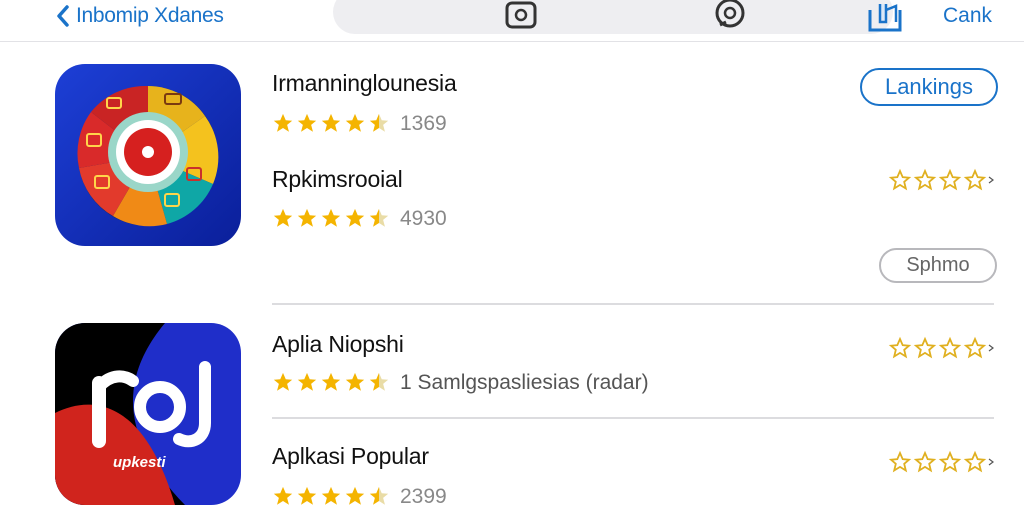 The height and width of the screenshot is (512, 1024). What do you see at coordinates (148, 155) in the screenshot?
I see `app-icon-wheel` at bounding box center [148, 155].